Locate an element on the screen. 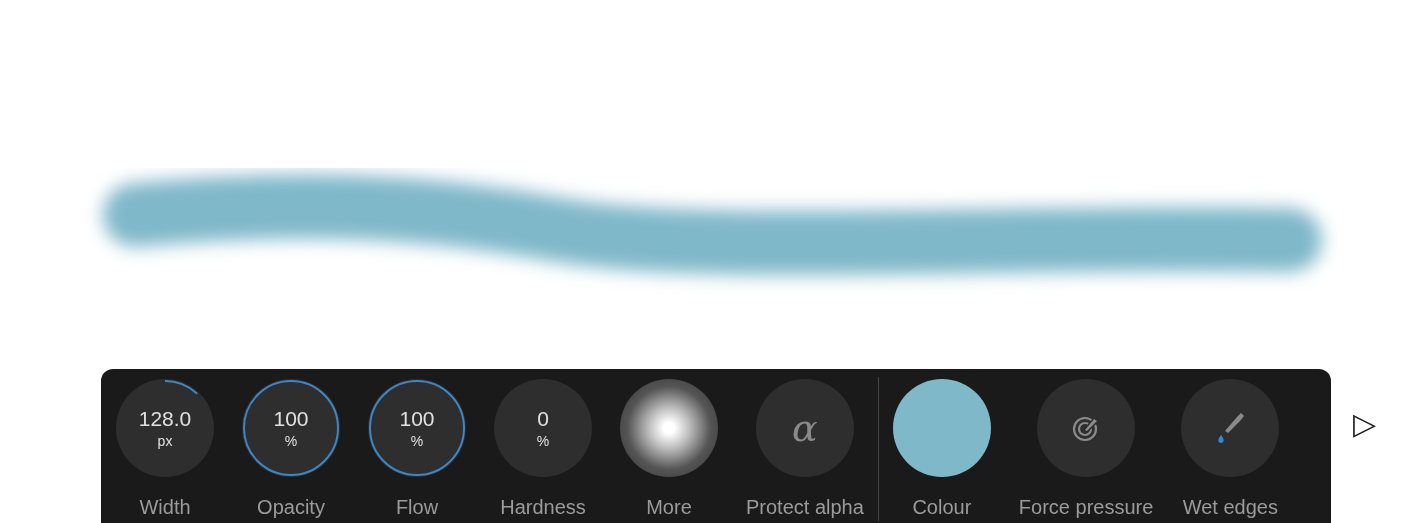  control-label: Colour is located at coordinates (942, 507).